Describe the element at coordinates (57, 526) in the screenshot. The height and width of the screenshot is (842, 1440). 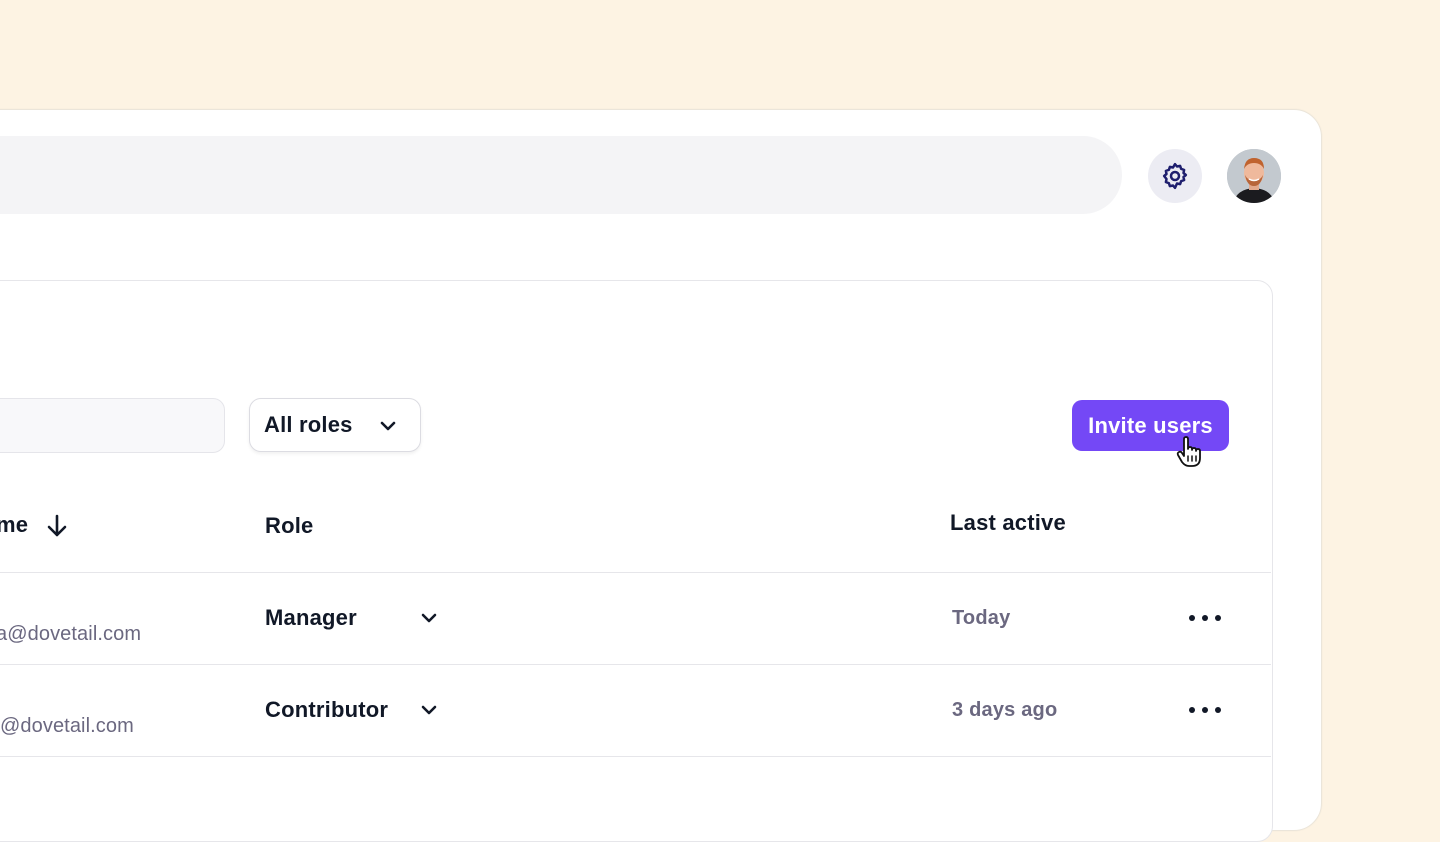
I see `sort-descending-arrow-icon` at that location.